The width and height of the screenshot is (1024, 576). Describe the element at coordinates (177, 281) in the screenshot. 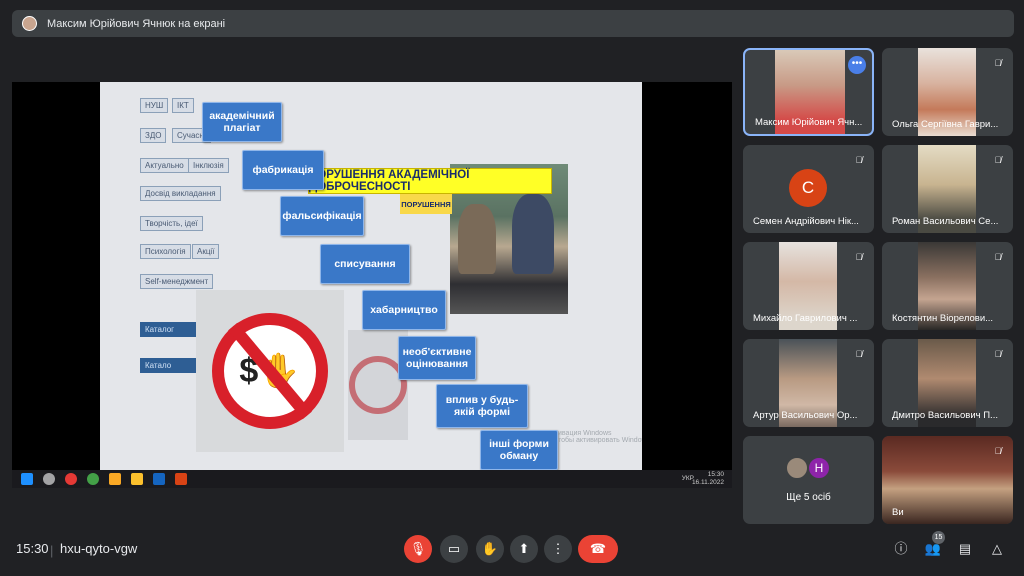

I see `slide-side-box: Self-менеджмент` at that location.